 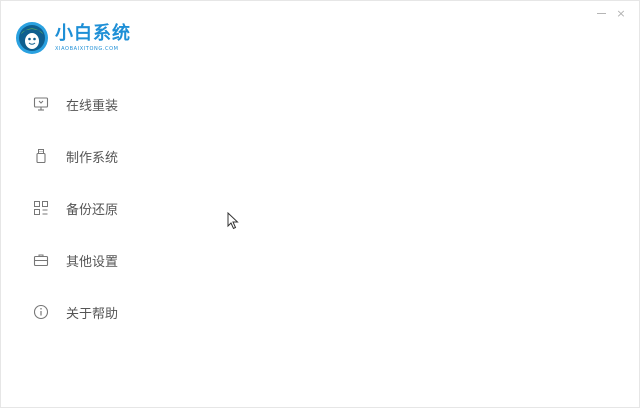 What do you see at coordinates (41, 104) in the screenshot?
I see `monitor-icon` at bounding box center [41, 104].